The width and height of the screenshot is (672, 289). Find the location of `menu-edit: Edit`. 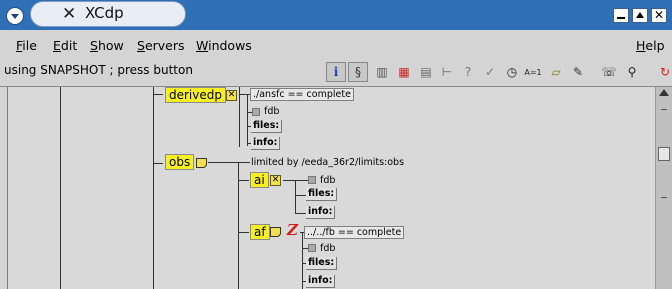

menu-edit: Edit is located at coordinates (65, 45).